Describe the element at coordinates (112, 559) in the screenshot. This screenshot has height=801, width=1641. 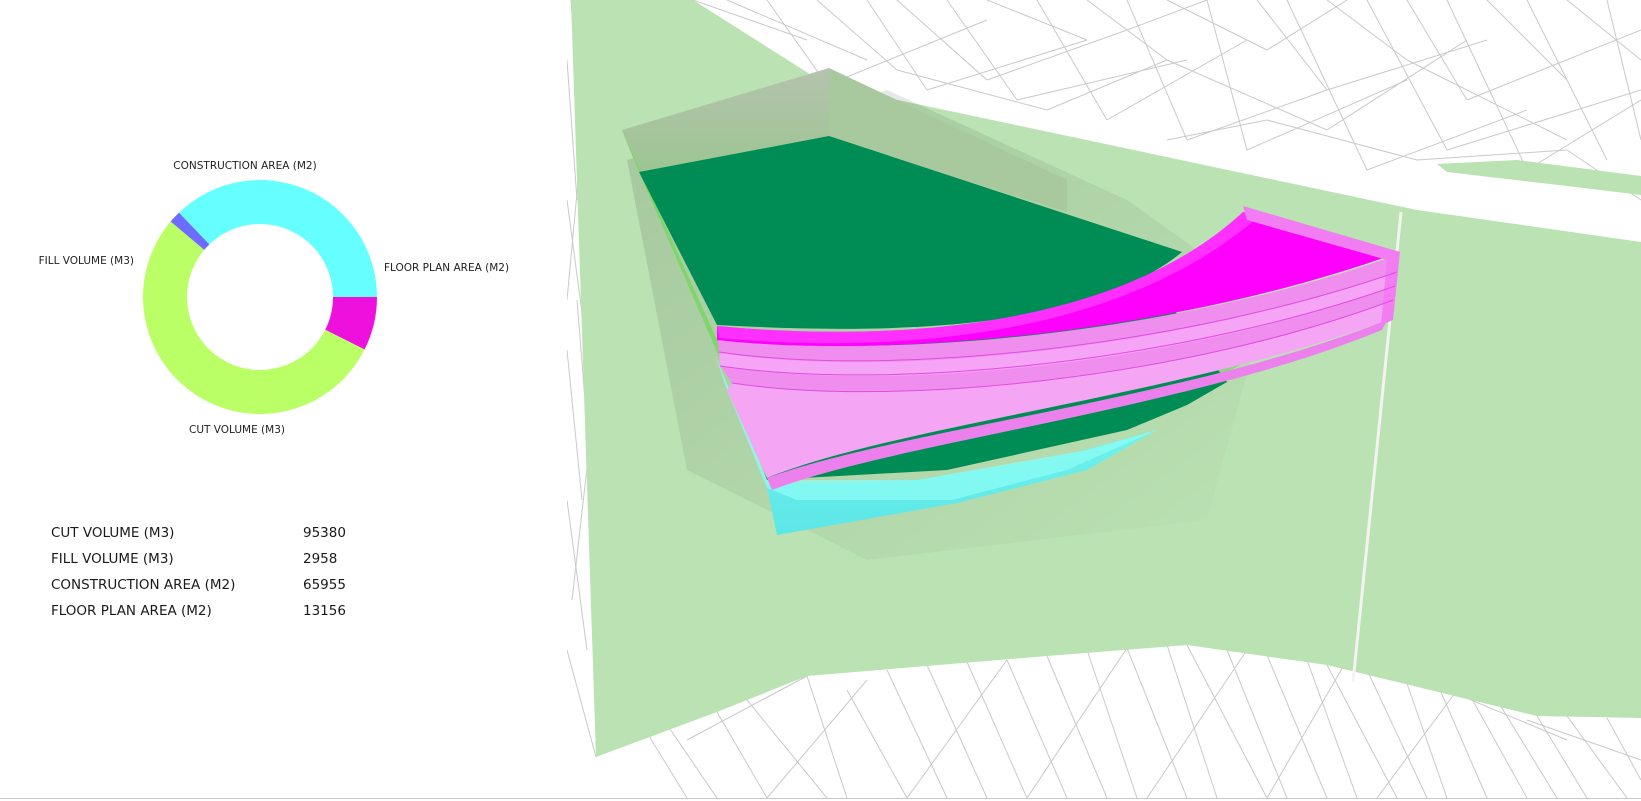
I see `stat-label: FILL VOLUME (M3)` at that location.